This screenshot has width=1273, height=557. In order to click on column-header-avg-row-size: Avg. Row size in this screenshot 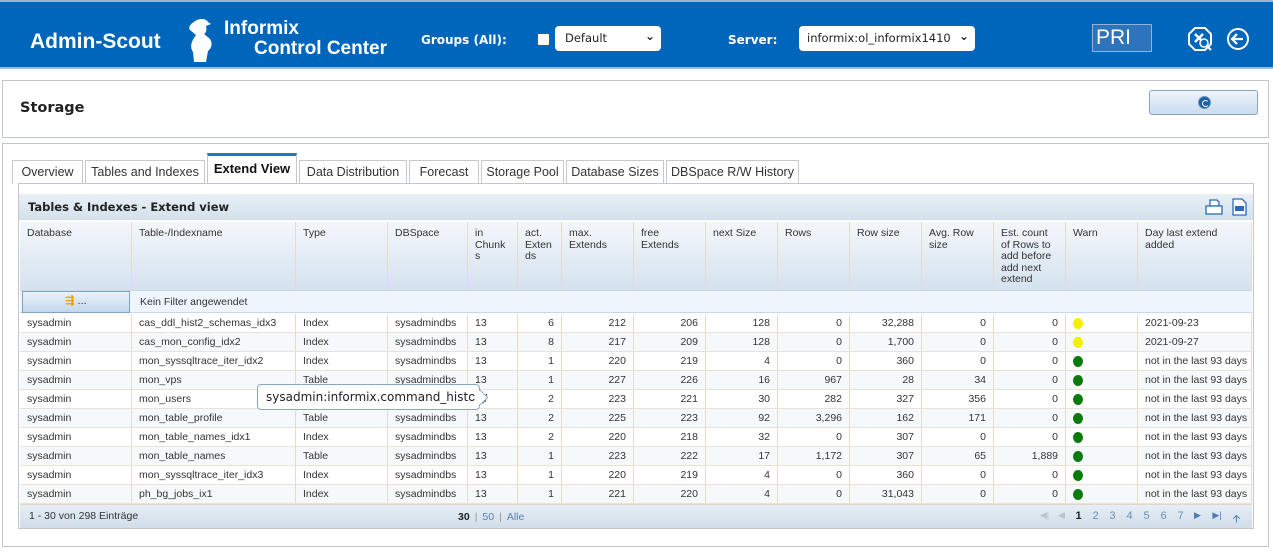, I will do `click(958, 256)`.